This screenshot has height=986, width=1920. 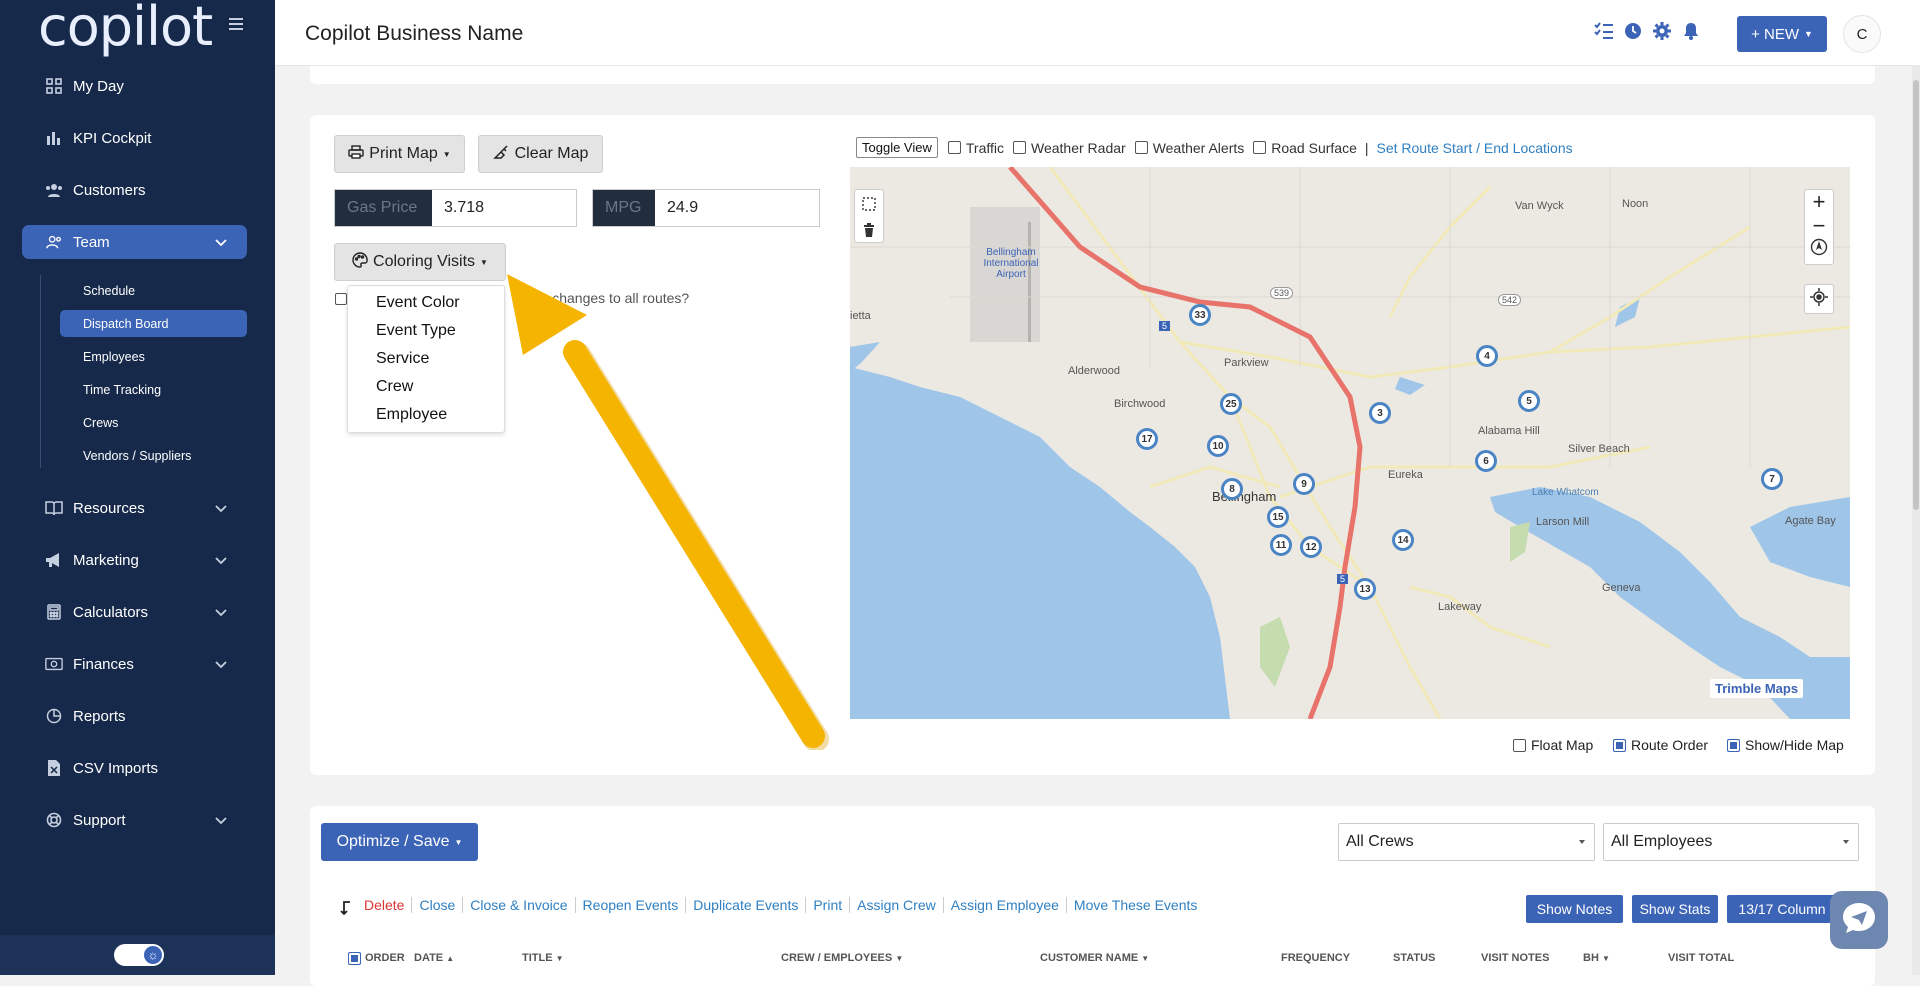 What do you see at coordinates (1819, 226) in the screenshot?
I see `zoom-out-icon: −` at bounding box center [1819, 226].